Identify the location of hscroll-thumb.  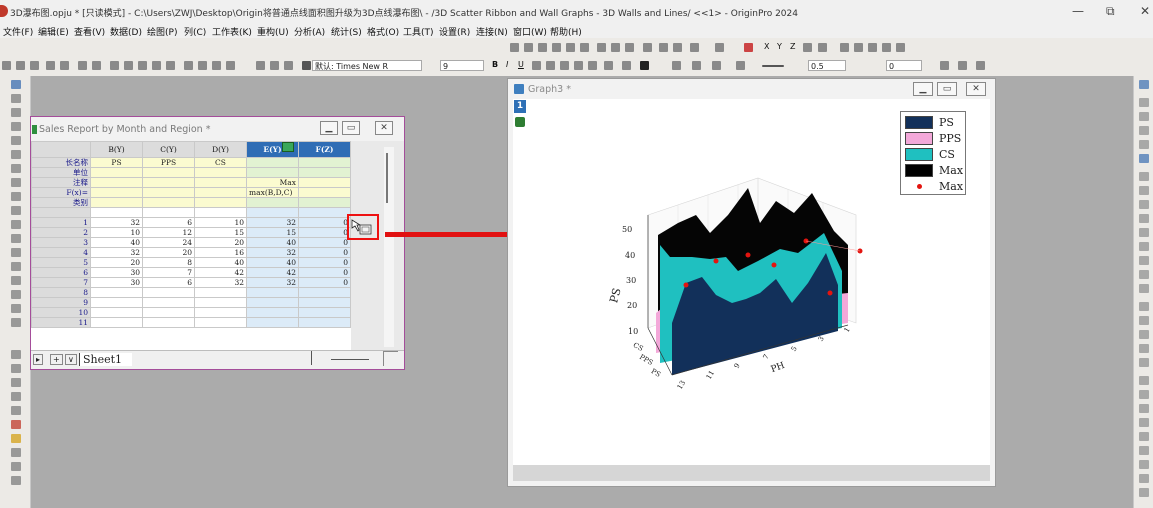
(350, 359).